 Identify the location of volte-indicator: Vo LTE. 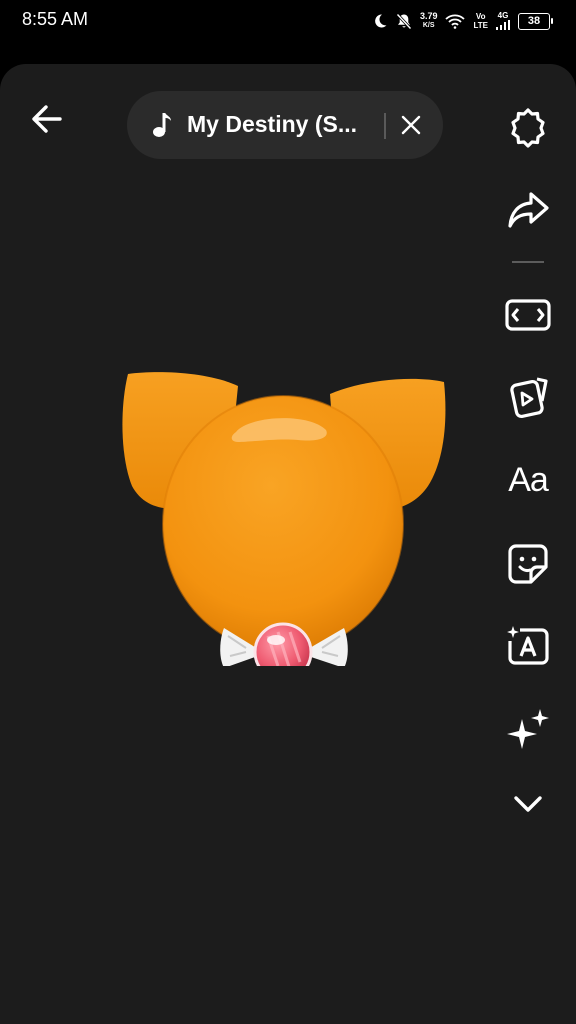
(480, 21).